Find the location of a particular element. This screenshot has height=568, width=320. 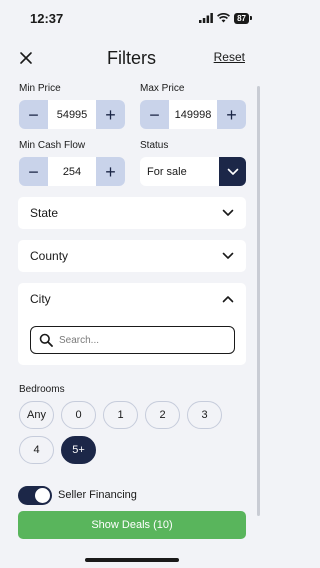

seller-financing-toggle is located at coordinates (35, 495).